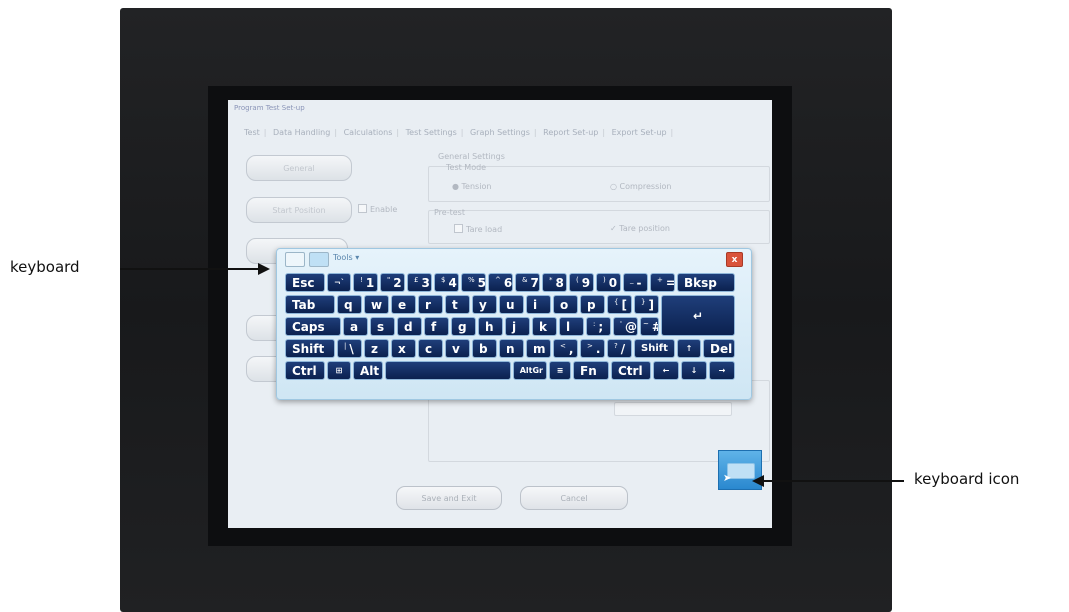  I want to click on key-i: i, so click(538, 304).